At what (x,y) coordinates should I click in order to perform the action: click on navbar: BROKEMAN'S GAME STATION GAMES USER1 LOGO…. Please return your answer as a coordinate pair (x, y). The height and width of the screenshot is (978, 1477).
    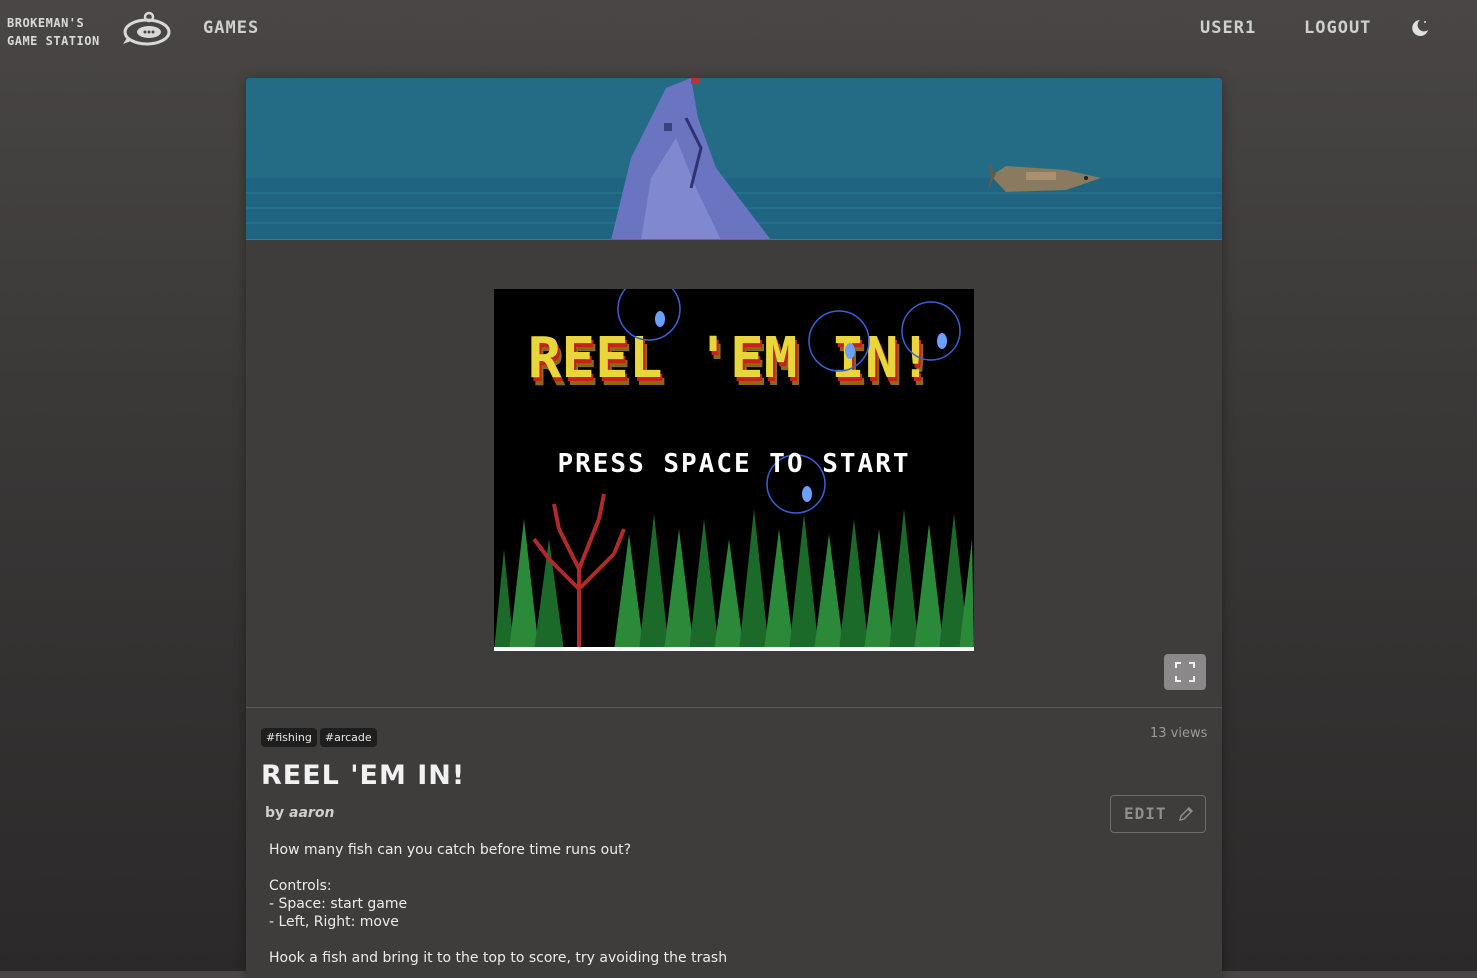
    Looking at the image, I should click on (738, 30).